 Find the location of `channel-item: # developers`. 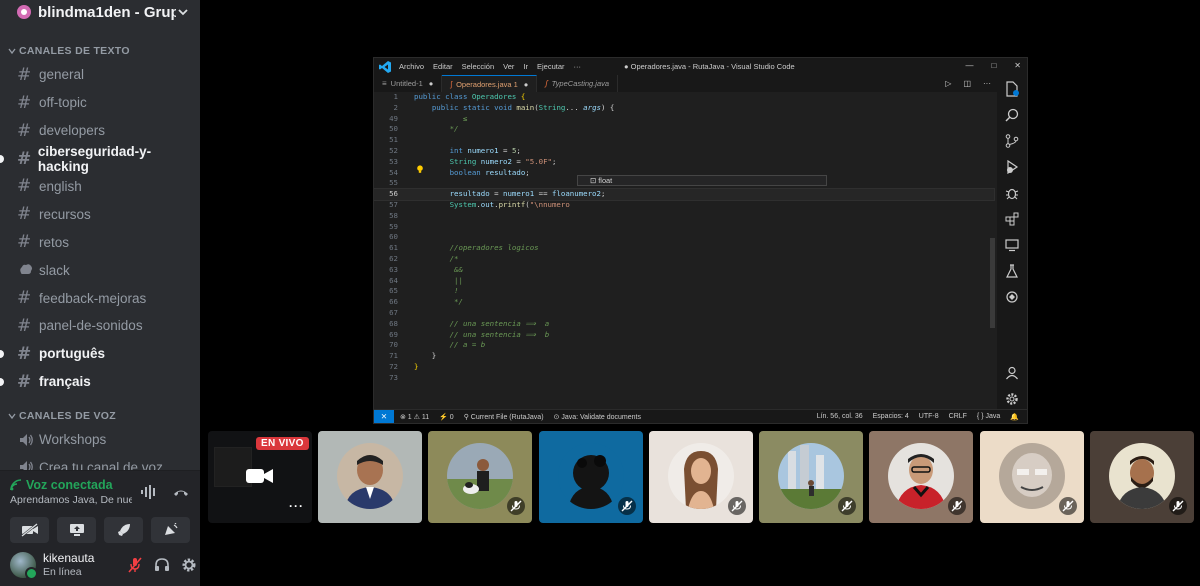

channel-item: # developers is located at coordinates (100, 131).